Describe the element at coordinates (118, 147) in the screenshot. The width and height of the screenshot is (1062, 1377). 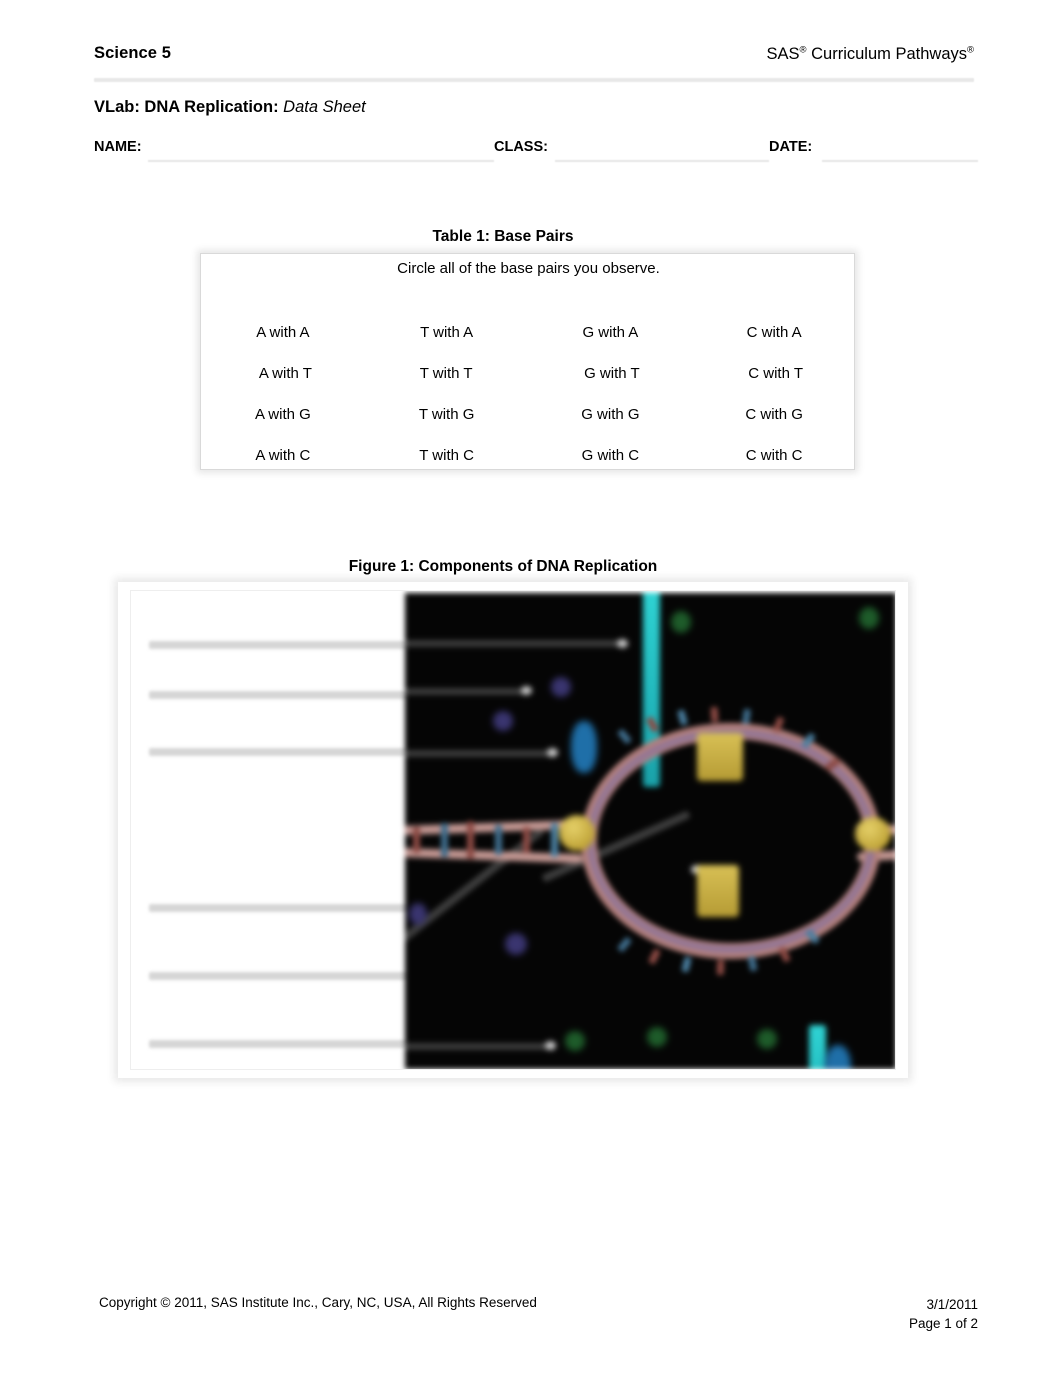
I see `name-label: NAME:` at that location.